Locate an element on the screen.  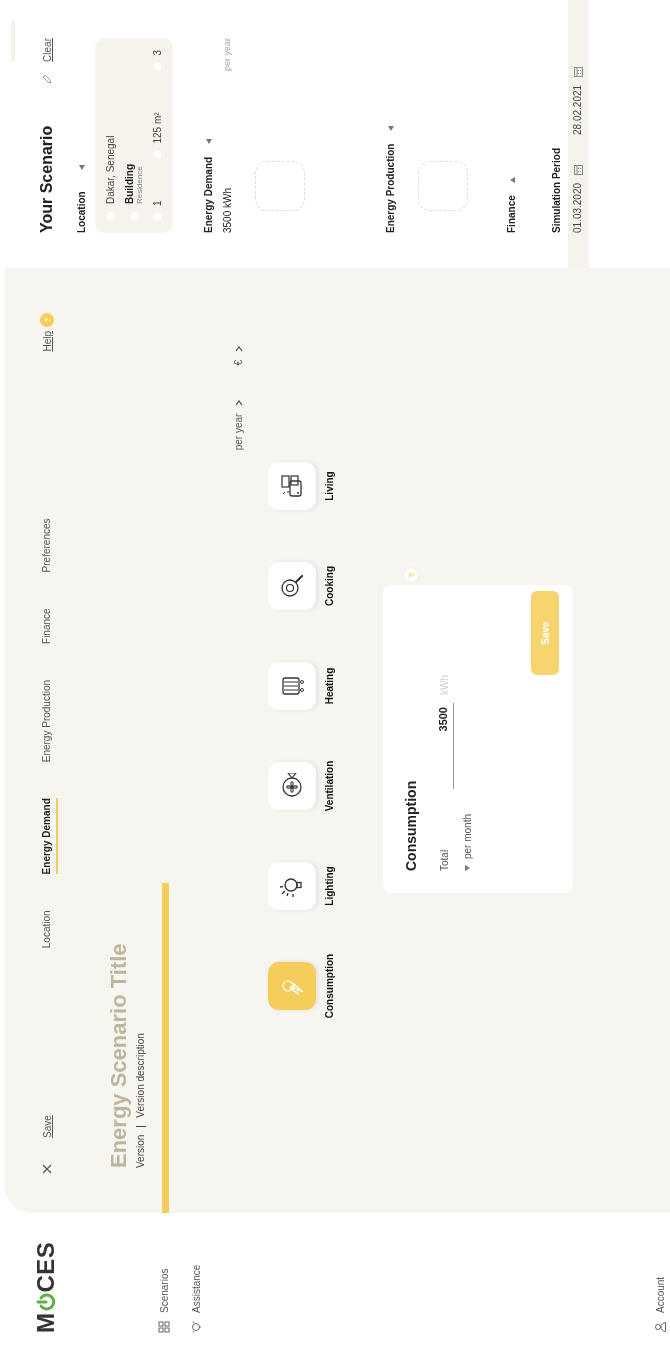
close-icon is located at coordinates (47, 1169).